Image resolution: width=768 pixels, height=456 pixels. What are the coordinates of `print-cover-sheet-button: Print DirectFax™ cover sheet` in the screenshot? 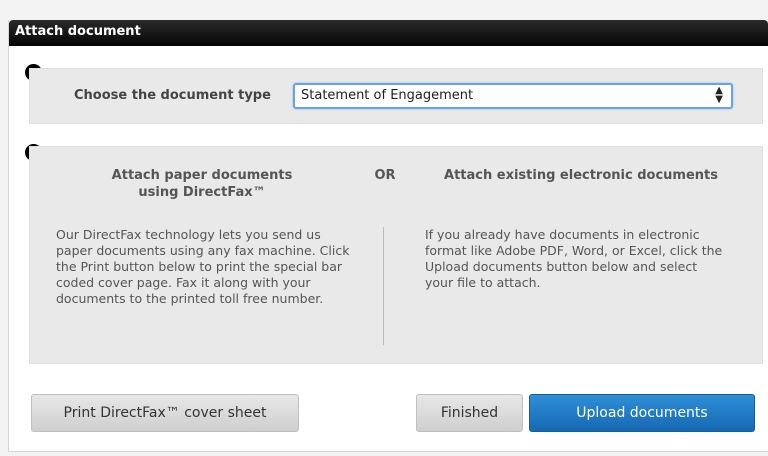 It's located at (165, 413).